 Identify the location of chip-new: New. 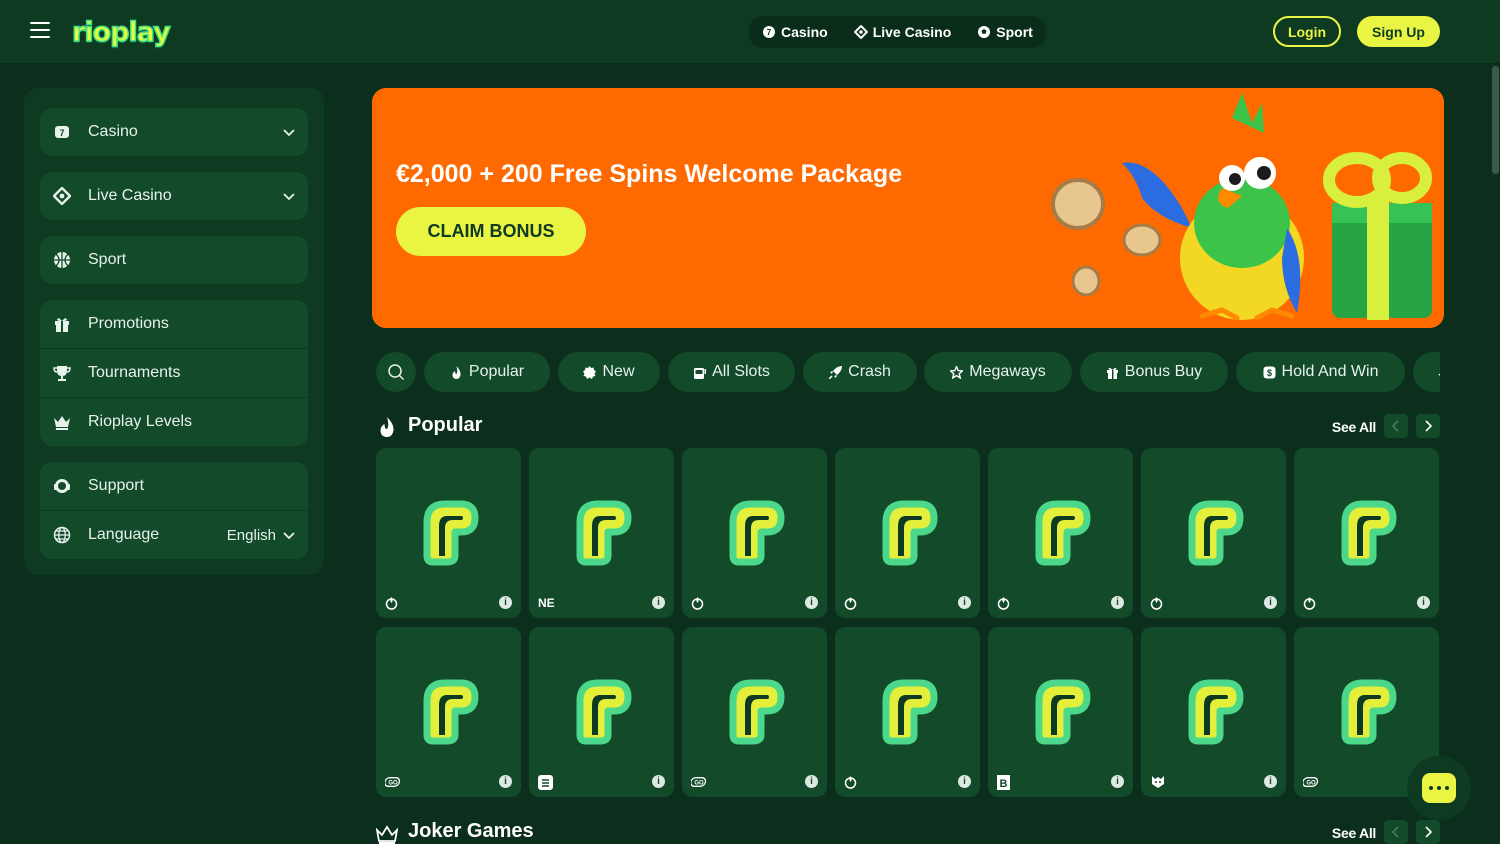
(609, 372).